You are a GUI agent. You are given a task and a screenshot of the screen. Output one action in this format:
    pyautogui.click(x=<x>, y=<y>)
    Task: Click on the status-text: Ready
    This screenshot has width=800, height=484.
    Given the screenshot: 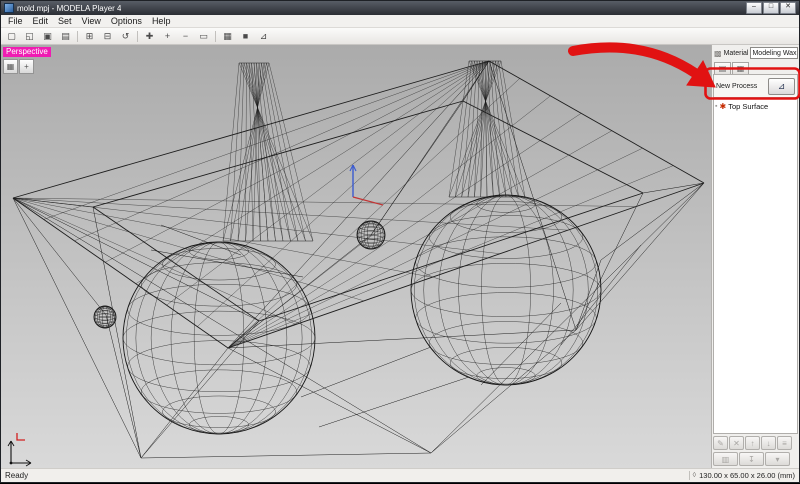 What is the action you would take?
    pyautogui.click(x=17, y=475)
    